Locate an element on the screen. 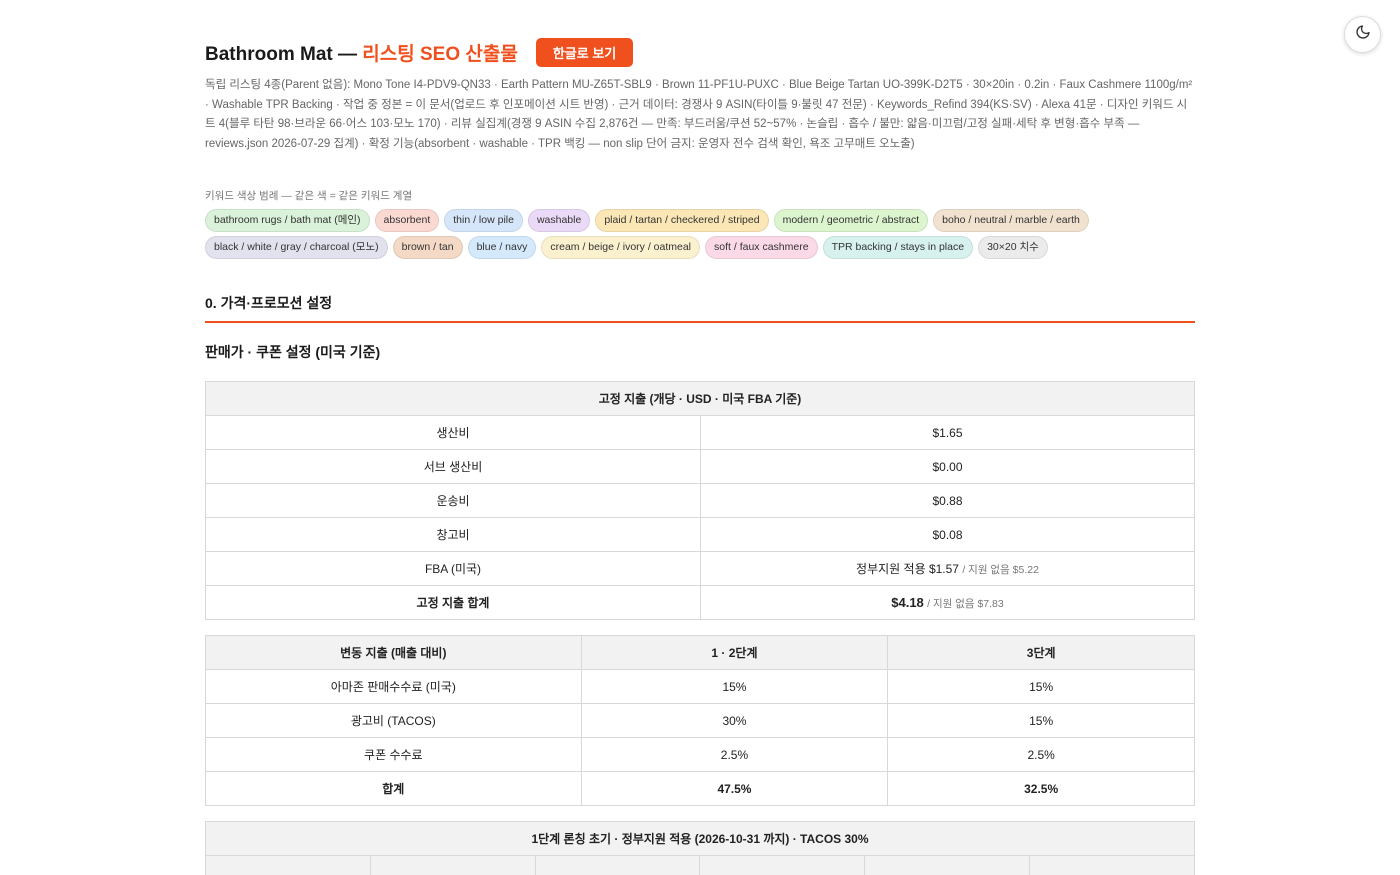 The height and width of the screenshot is (875, 1400). keyword-chip: modern / geometric / abstract is located at coordinates (851, 220).